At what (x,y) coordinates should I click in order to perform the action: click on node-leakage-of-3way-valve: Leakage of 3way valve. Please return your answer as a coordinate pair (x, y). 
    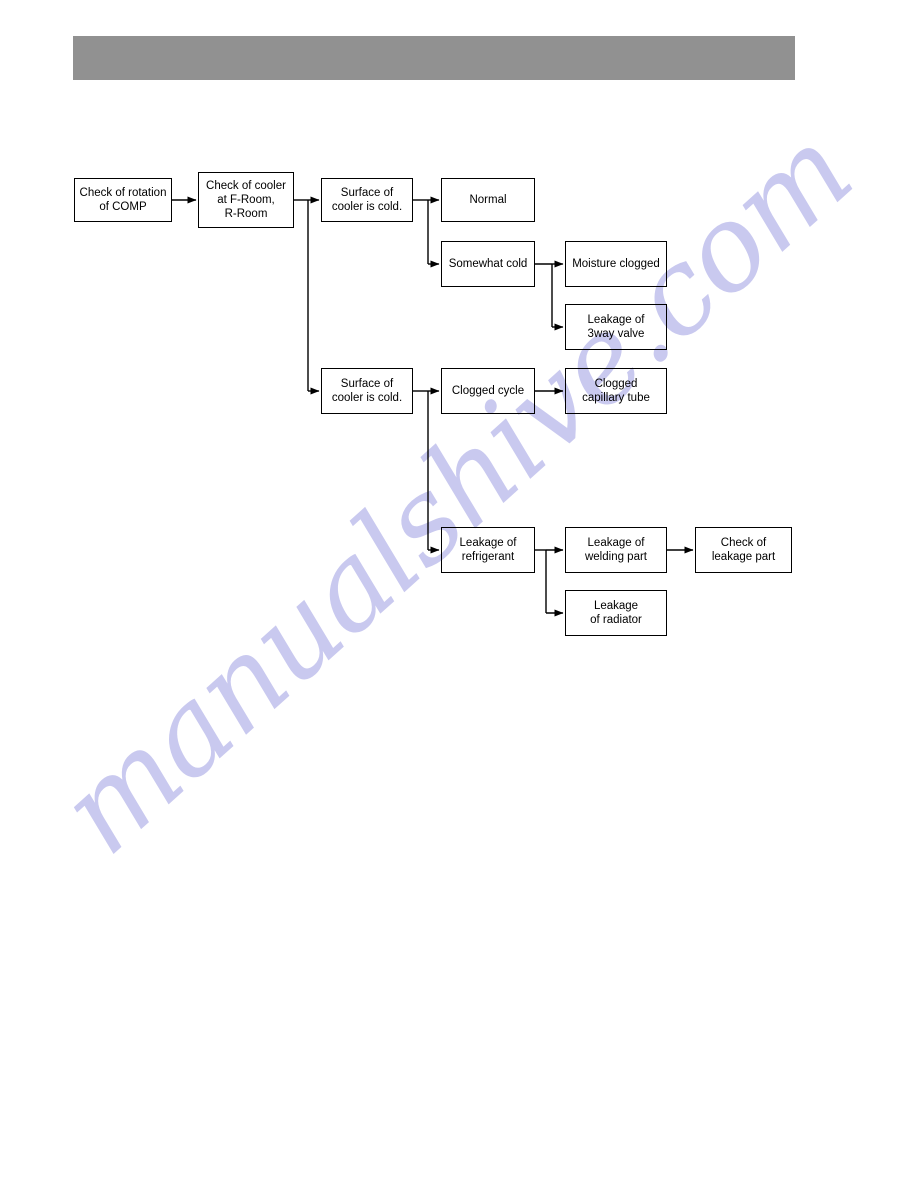
    Looking at the image, I should click on (616, 327).